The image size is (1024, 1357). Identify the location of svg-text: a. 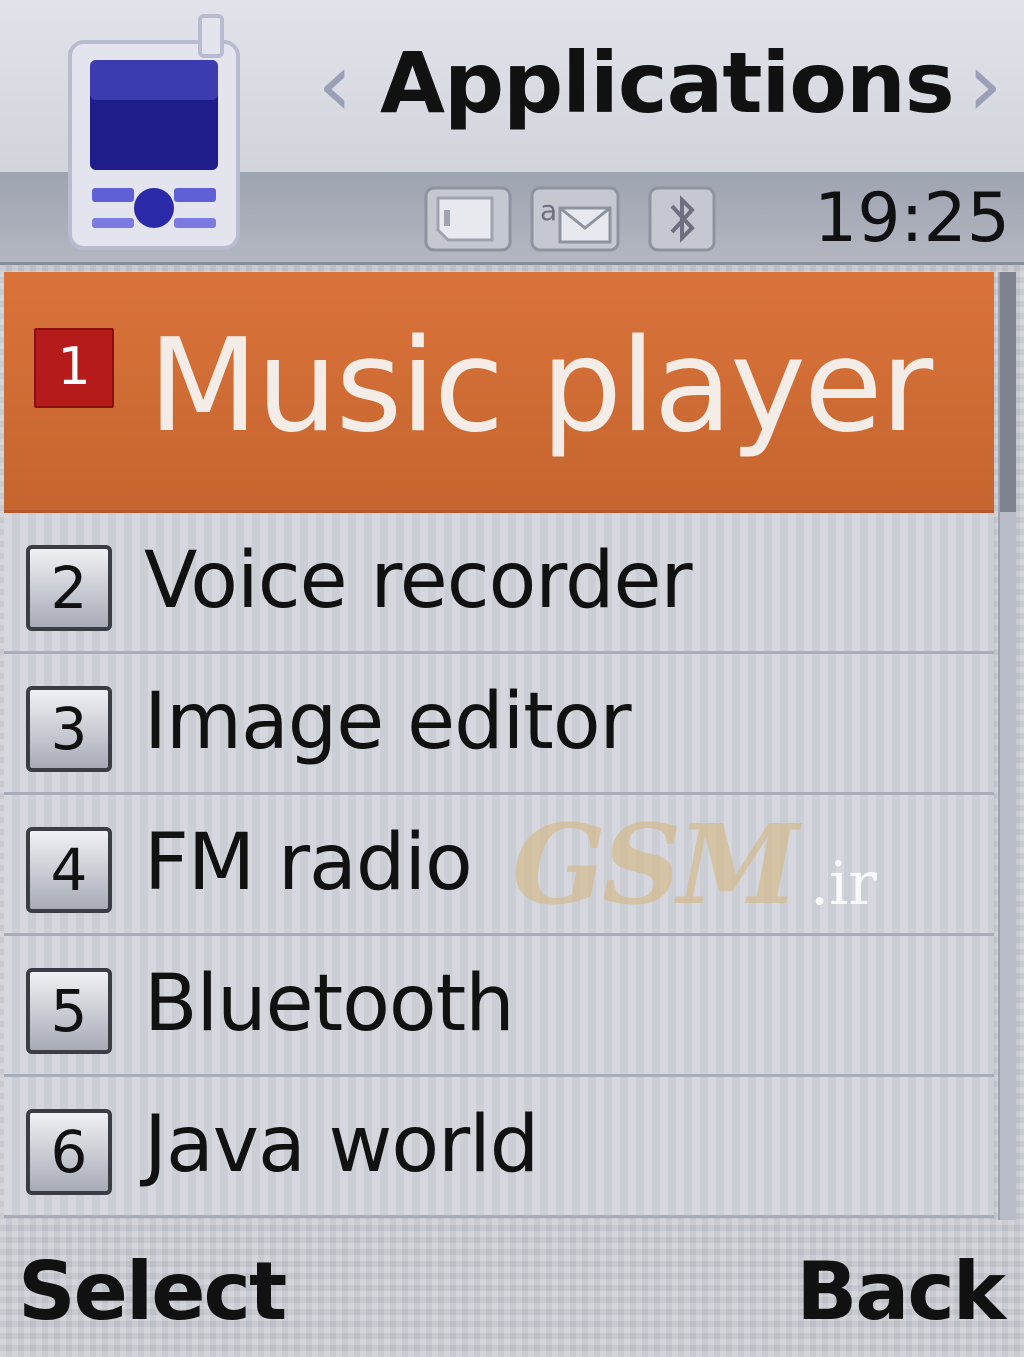
(548, 210).